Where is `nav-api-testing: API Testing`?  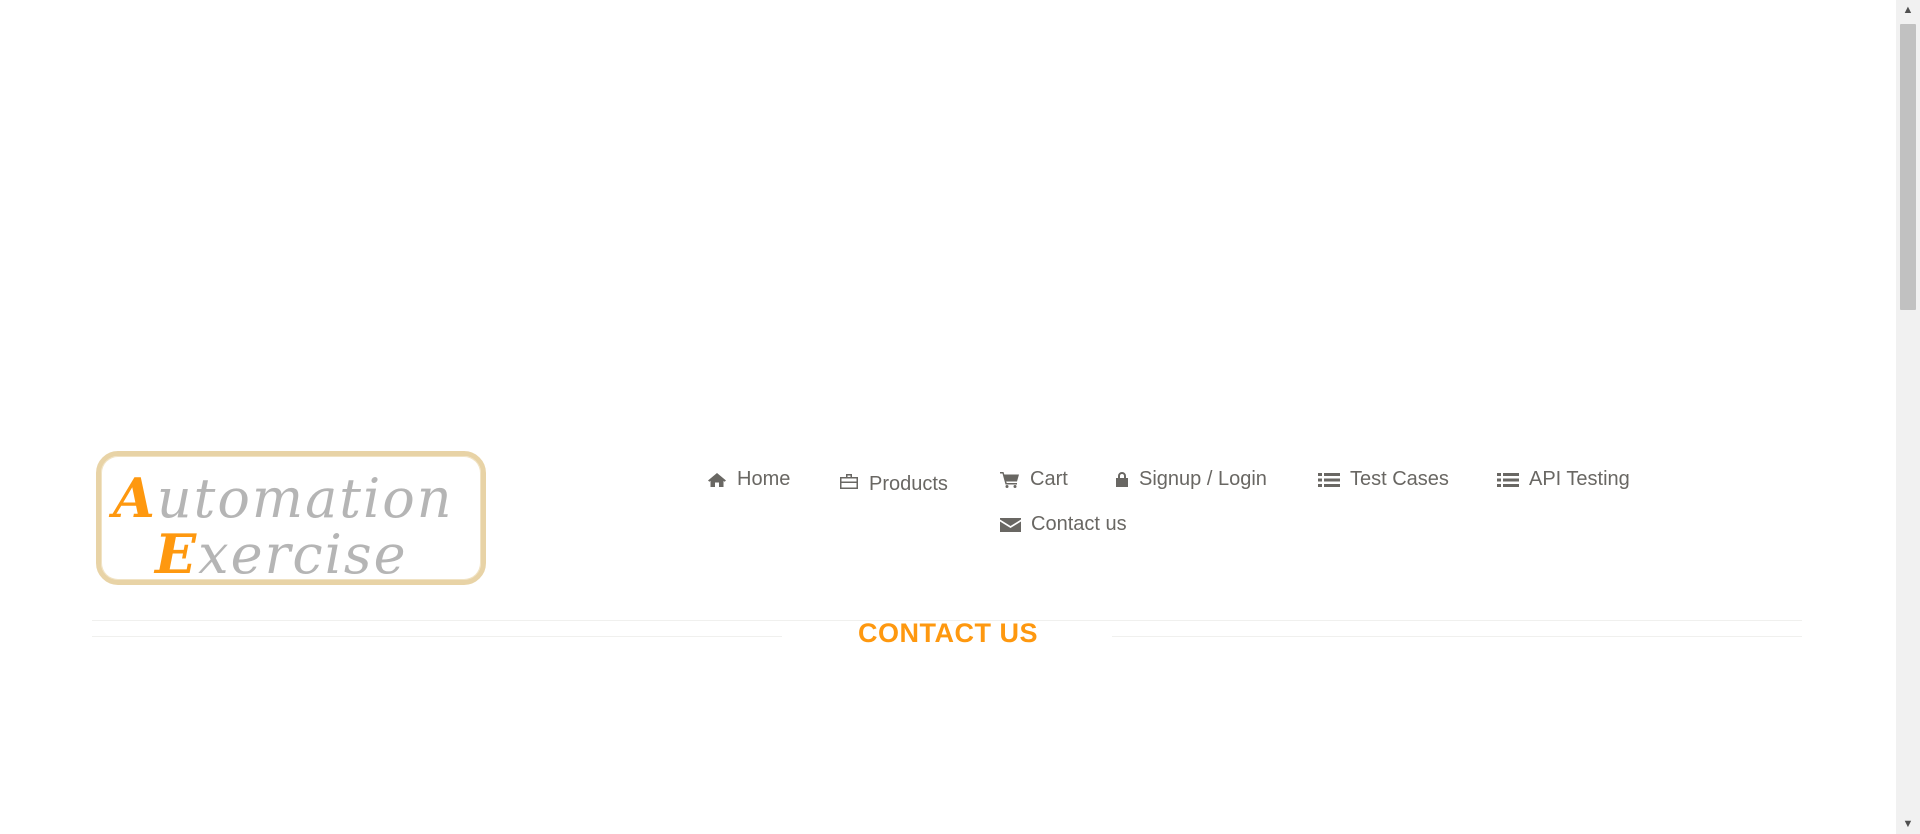
nav-api-testing: API Testing is located at coordinates (1563, 479).